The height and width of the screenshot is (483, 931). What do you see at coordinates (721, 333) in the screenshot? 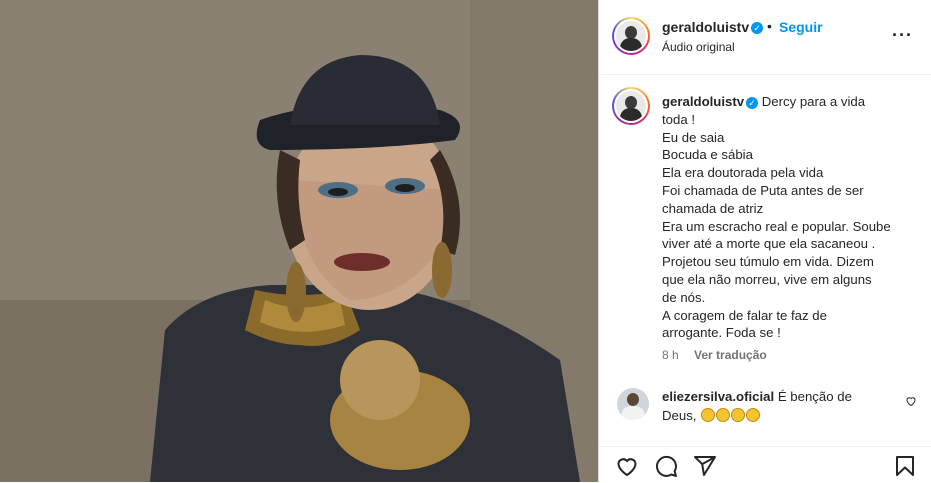
I see `caption-line: arrogante. Foda se !` at bounding box center [721, 333].